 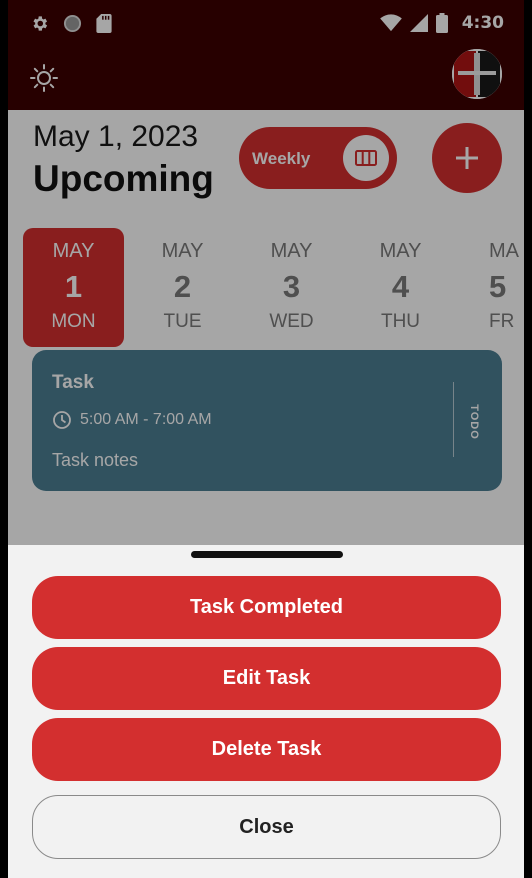 I want to click on delete-task-button: Delete Task, so click(x=266, y=749).